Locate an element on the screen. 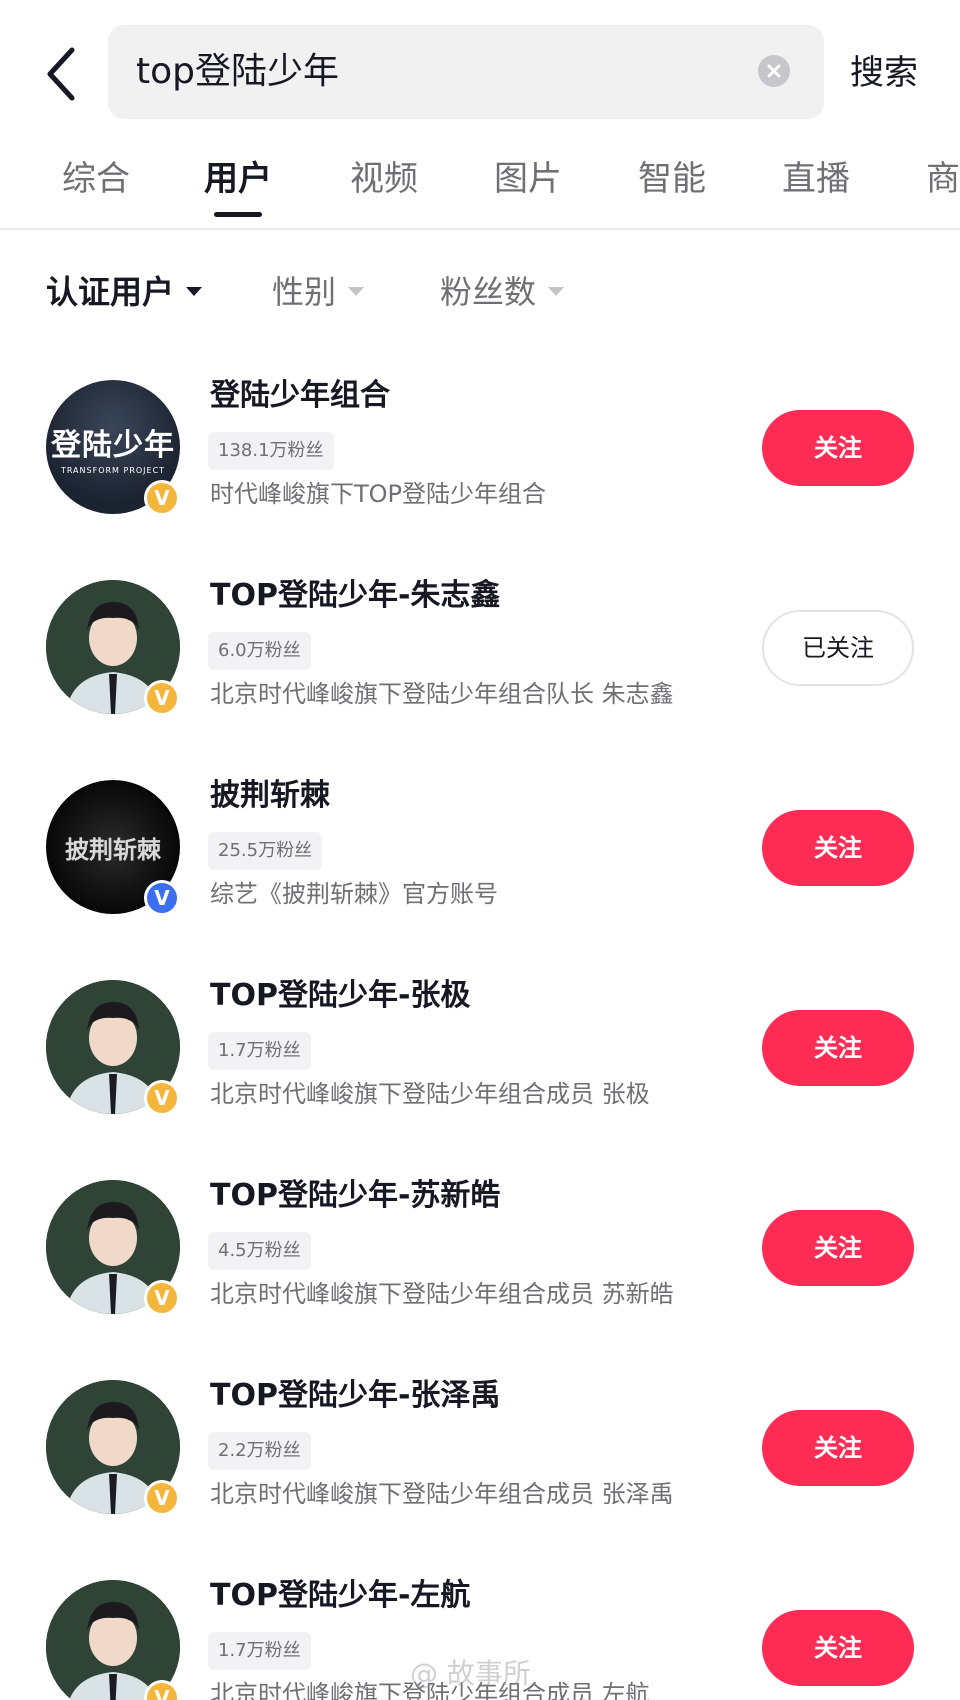 This screenshot has height=1700, width=960. follower-count-badge: 4.5万粉丝 is located at coordinates (259, 1251).